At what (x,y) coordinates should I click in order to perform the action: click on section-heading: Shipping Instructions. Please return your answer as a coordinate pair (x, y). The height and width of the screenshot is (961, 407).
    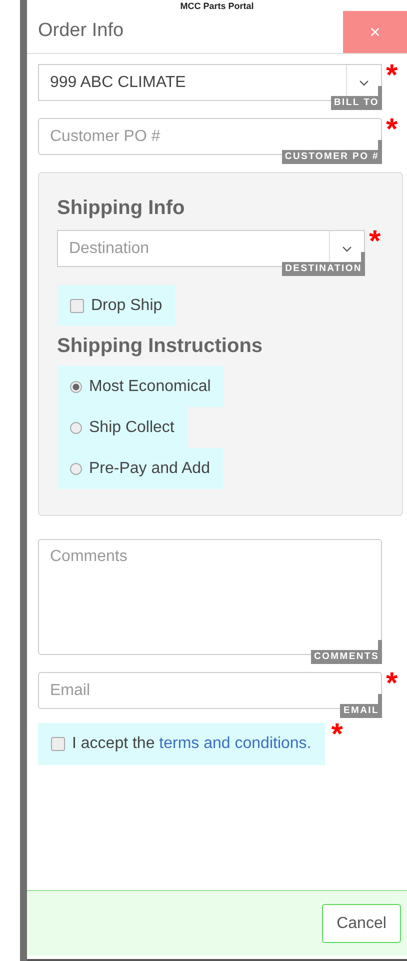
    Looking at the image, I should click on (160, 346).